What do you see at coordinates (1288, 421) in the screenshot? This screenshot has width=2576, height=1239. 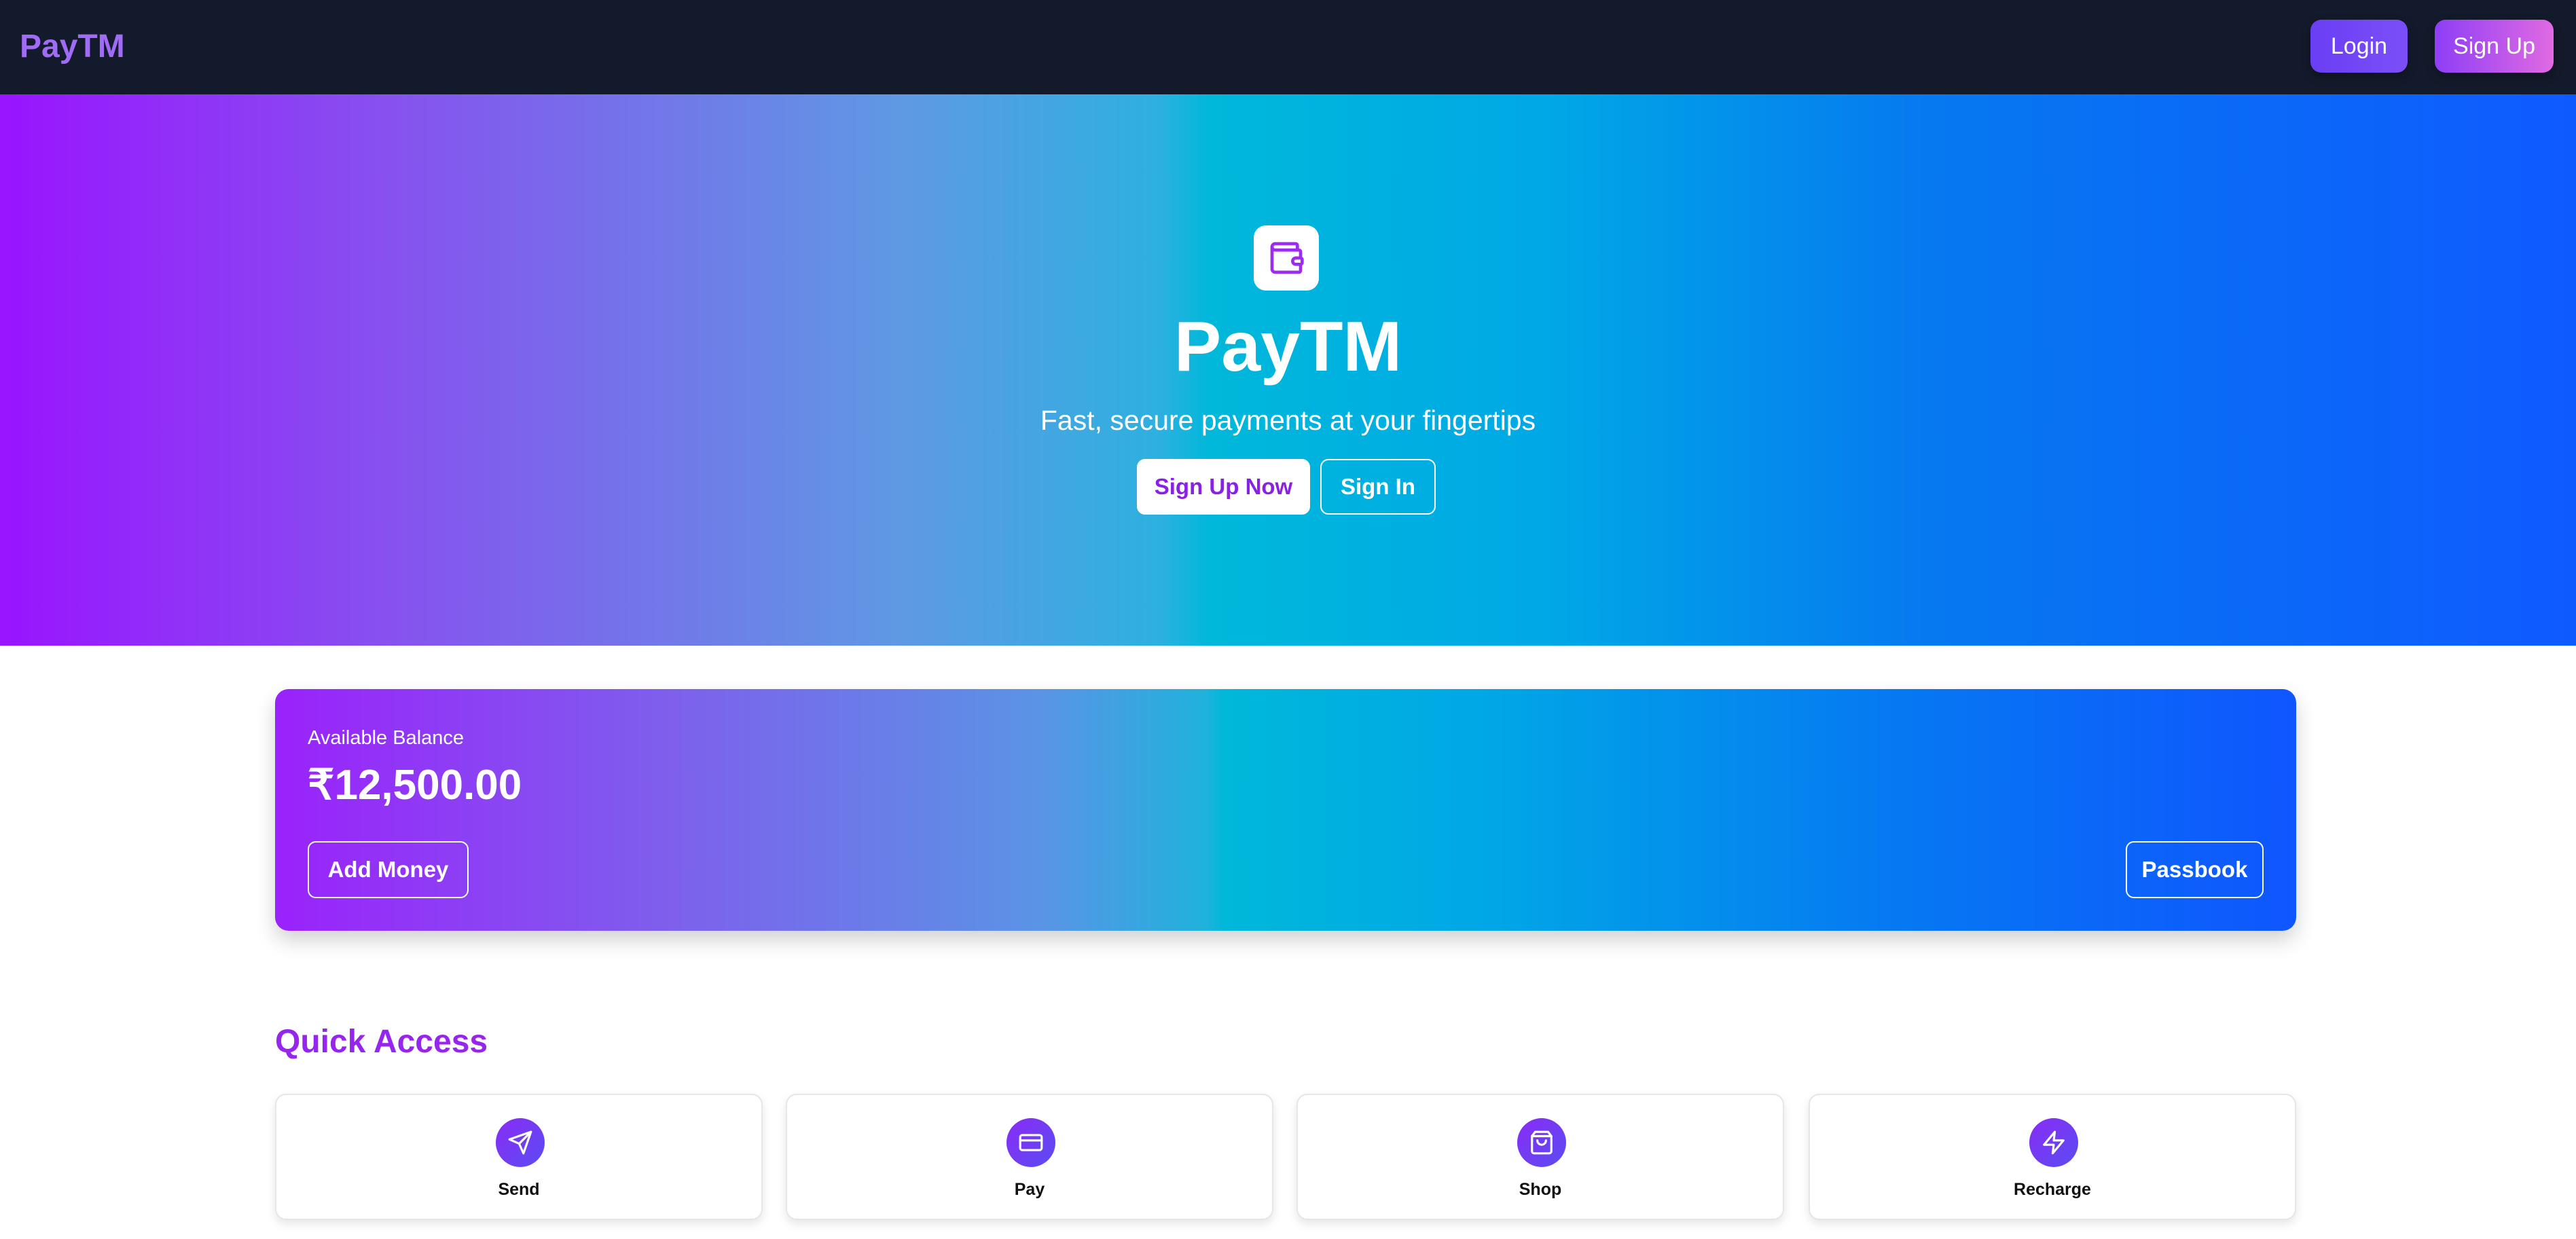 I see `hero-subtitle: Fast, secure payments at your fingertips` at bounding box center [1288, 421].